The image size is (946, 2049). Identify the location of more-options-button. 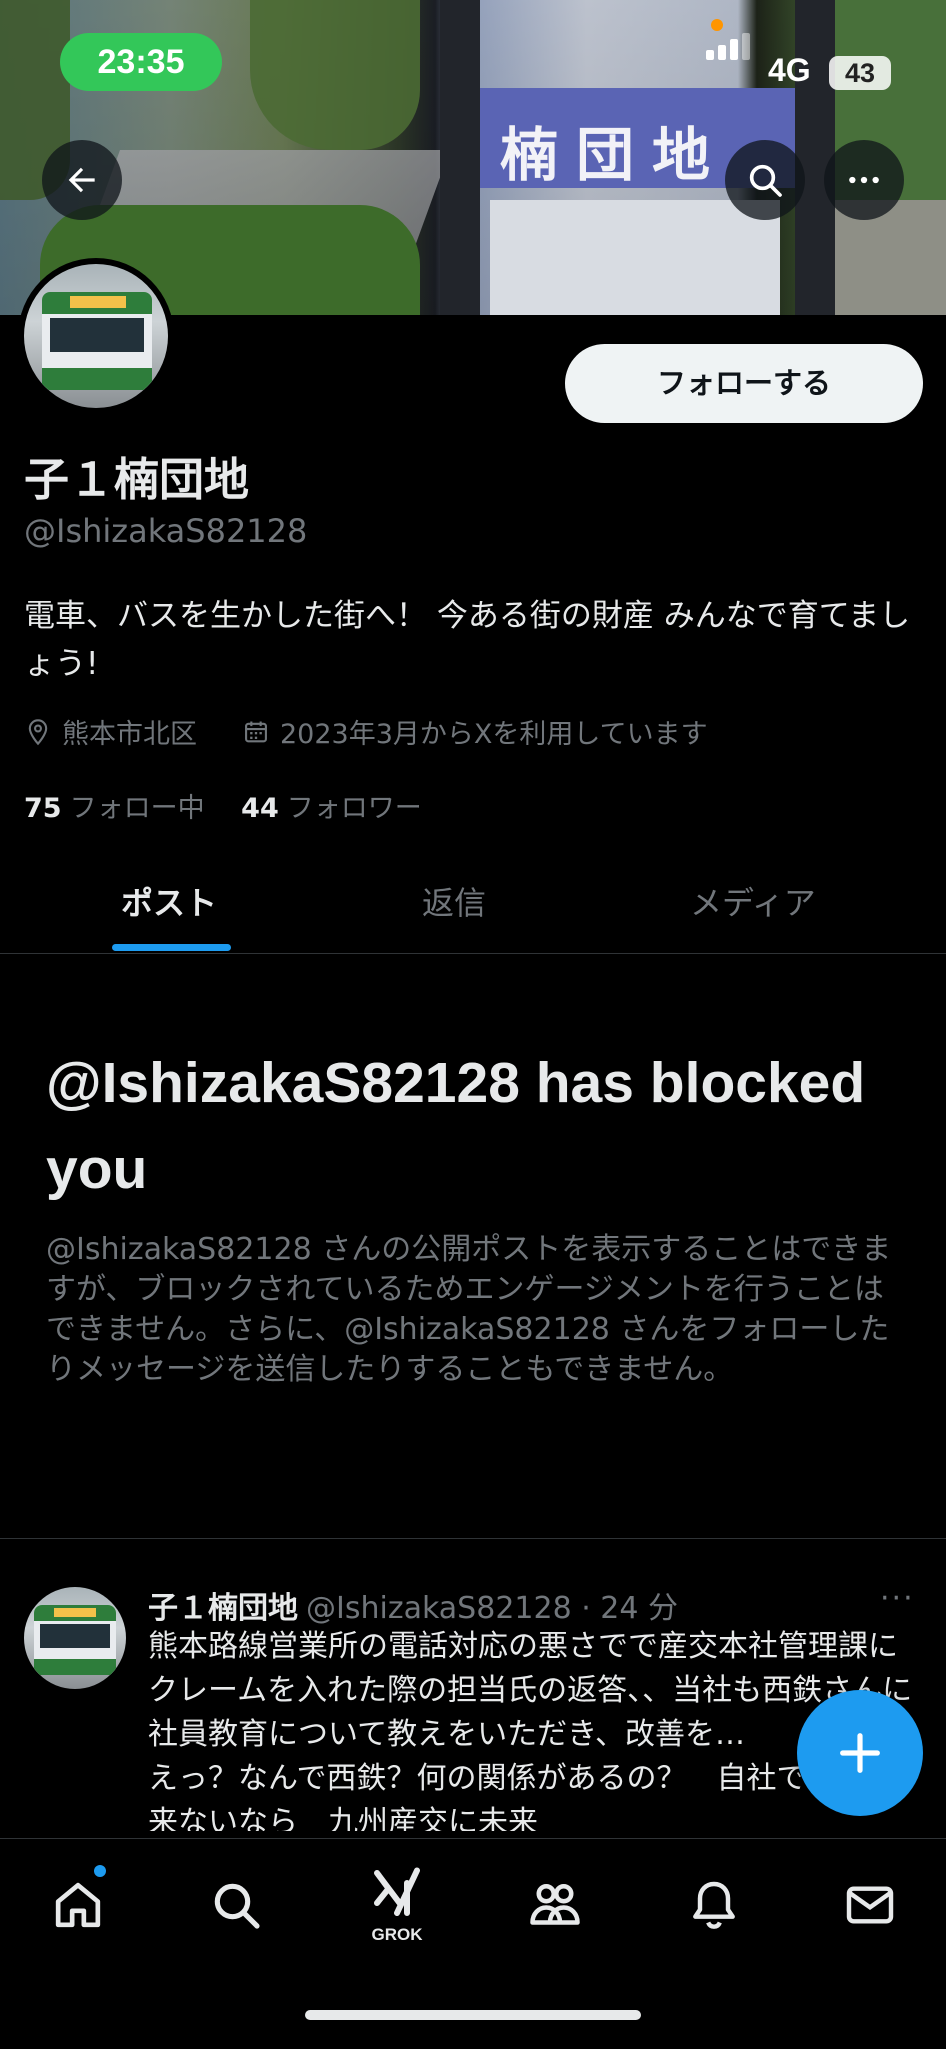
(864, 180).